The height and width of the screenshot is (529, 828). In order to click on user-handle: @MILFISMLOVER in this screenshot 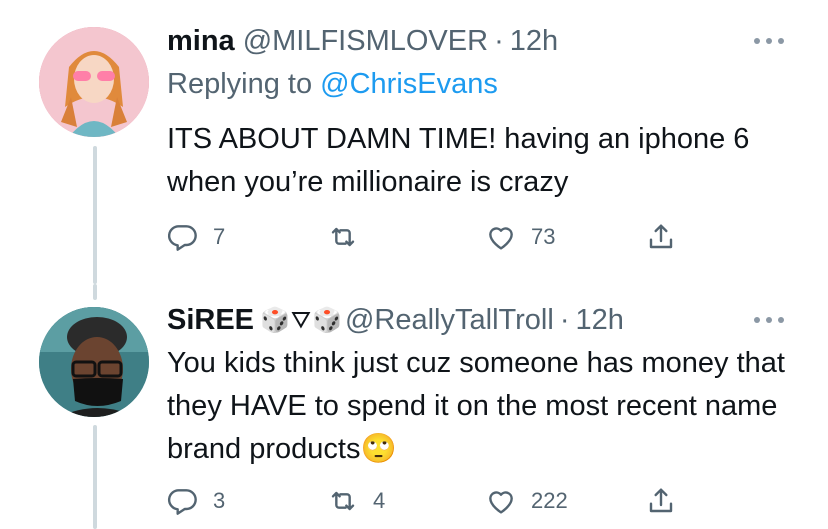, I will do `click(365, 41)`.